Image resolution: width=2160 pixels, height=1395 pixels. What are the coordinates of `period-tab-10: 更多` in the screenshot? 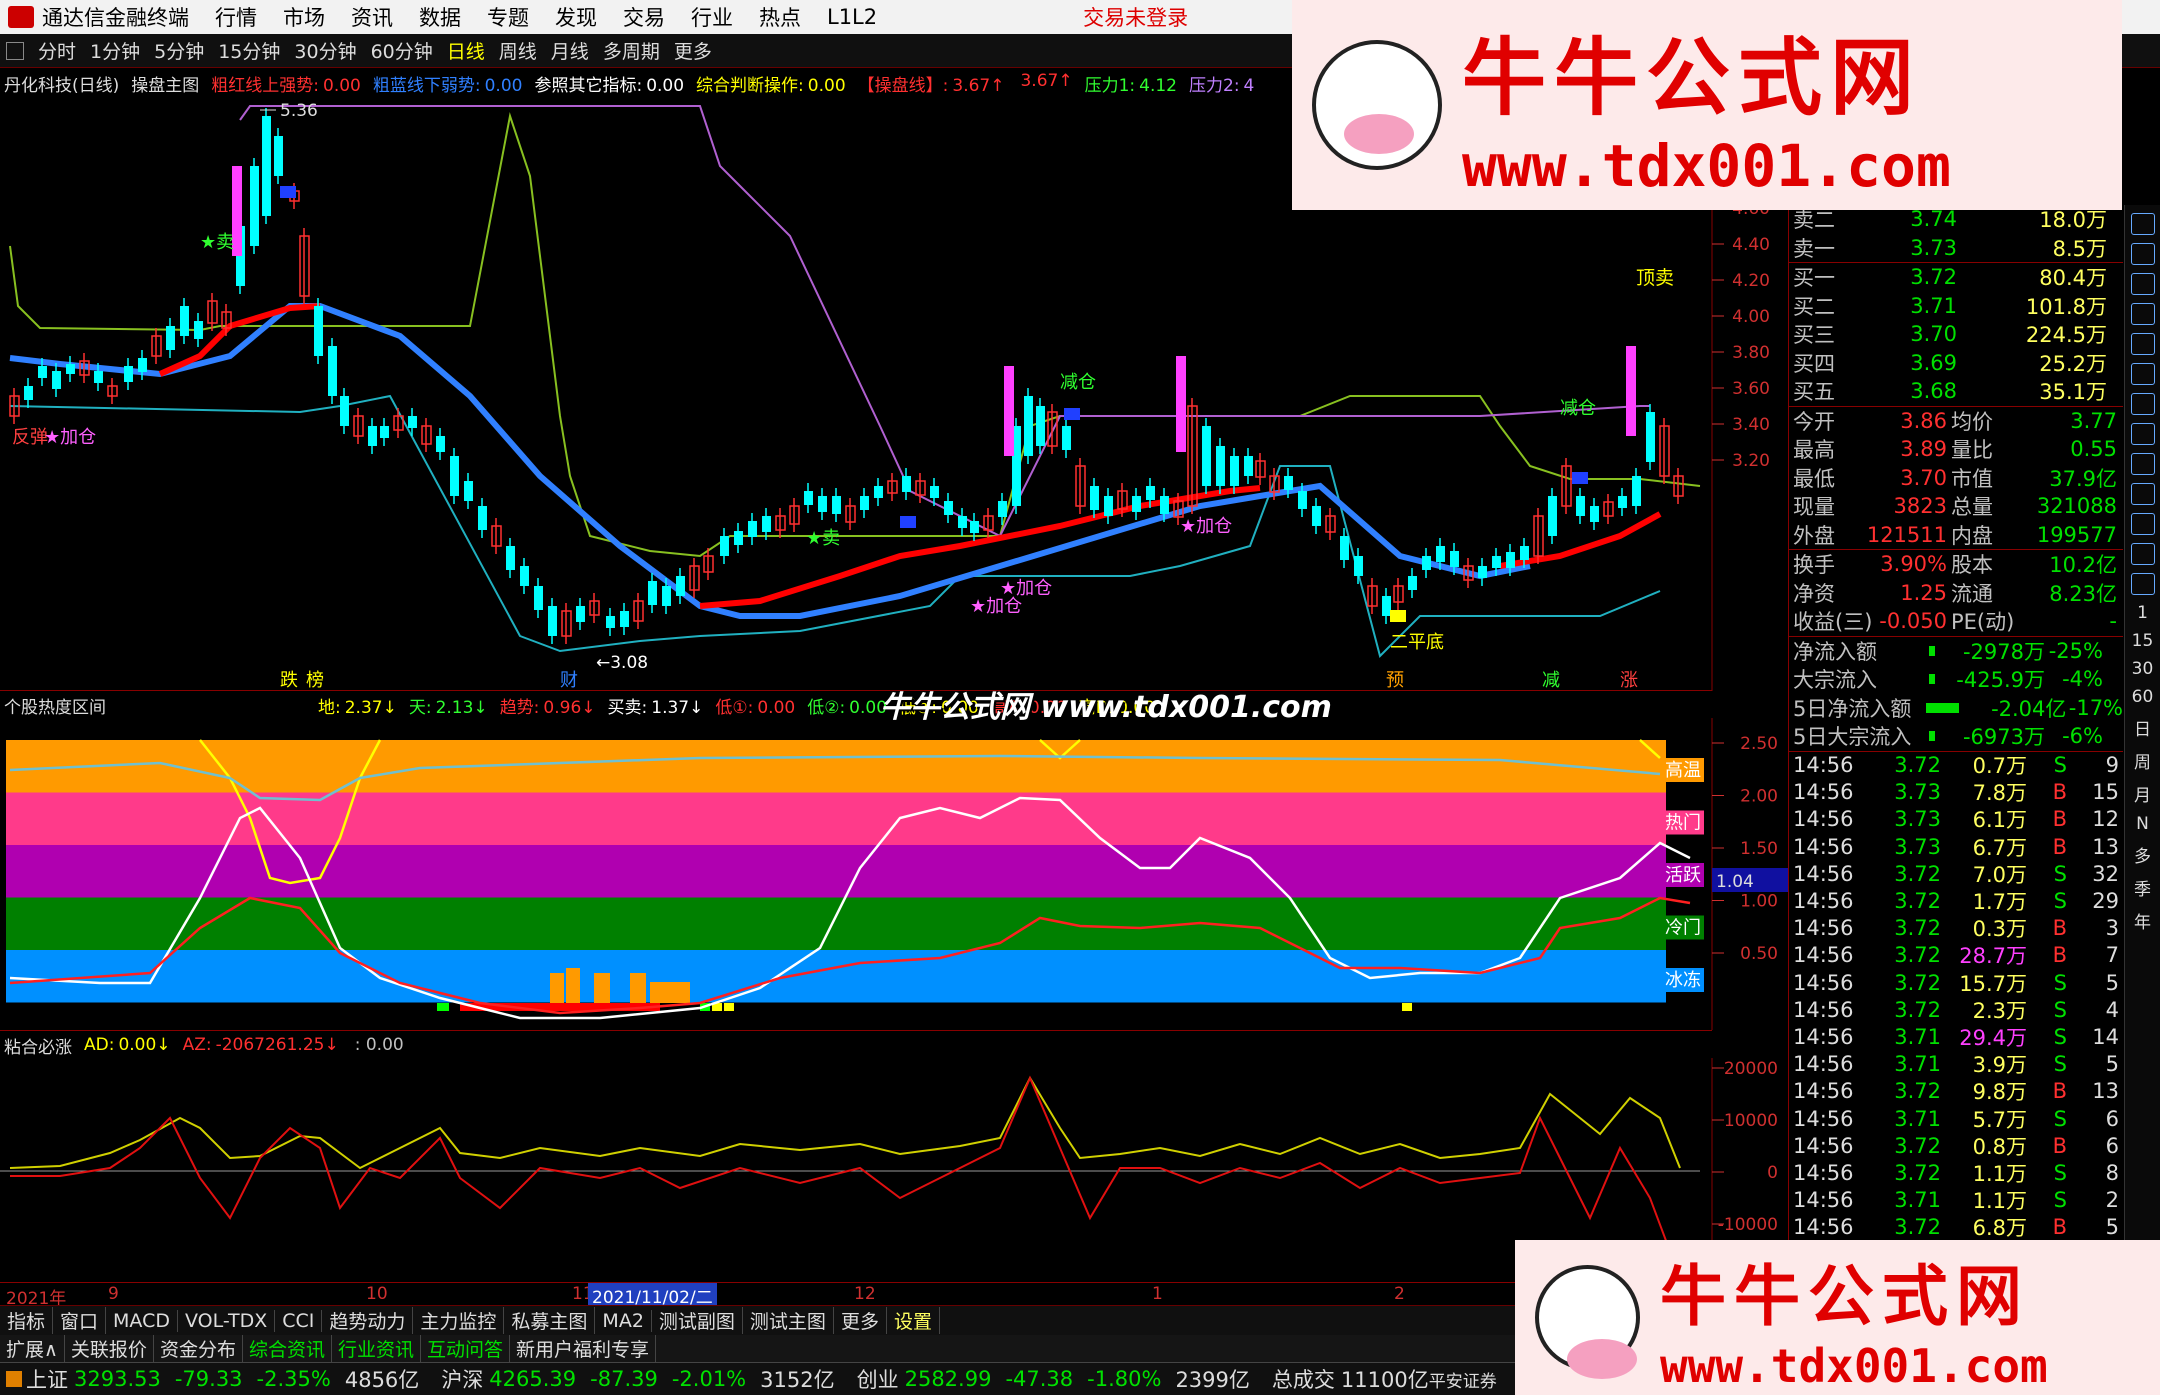 It's located at (693, 50).